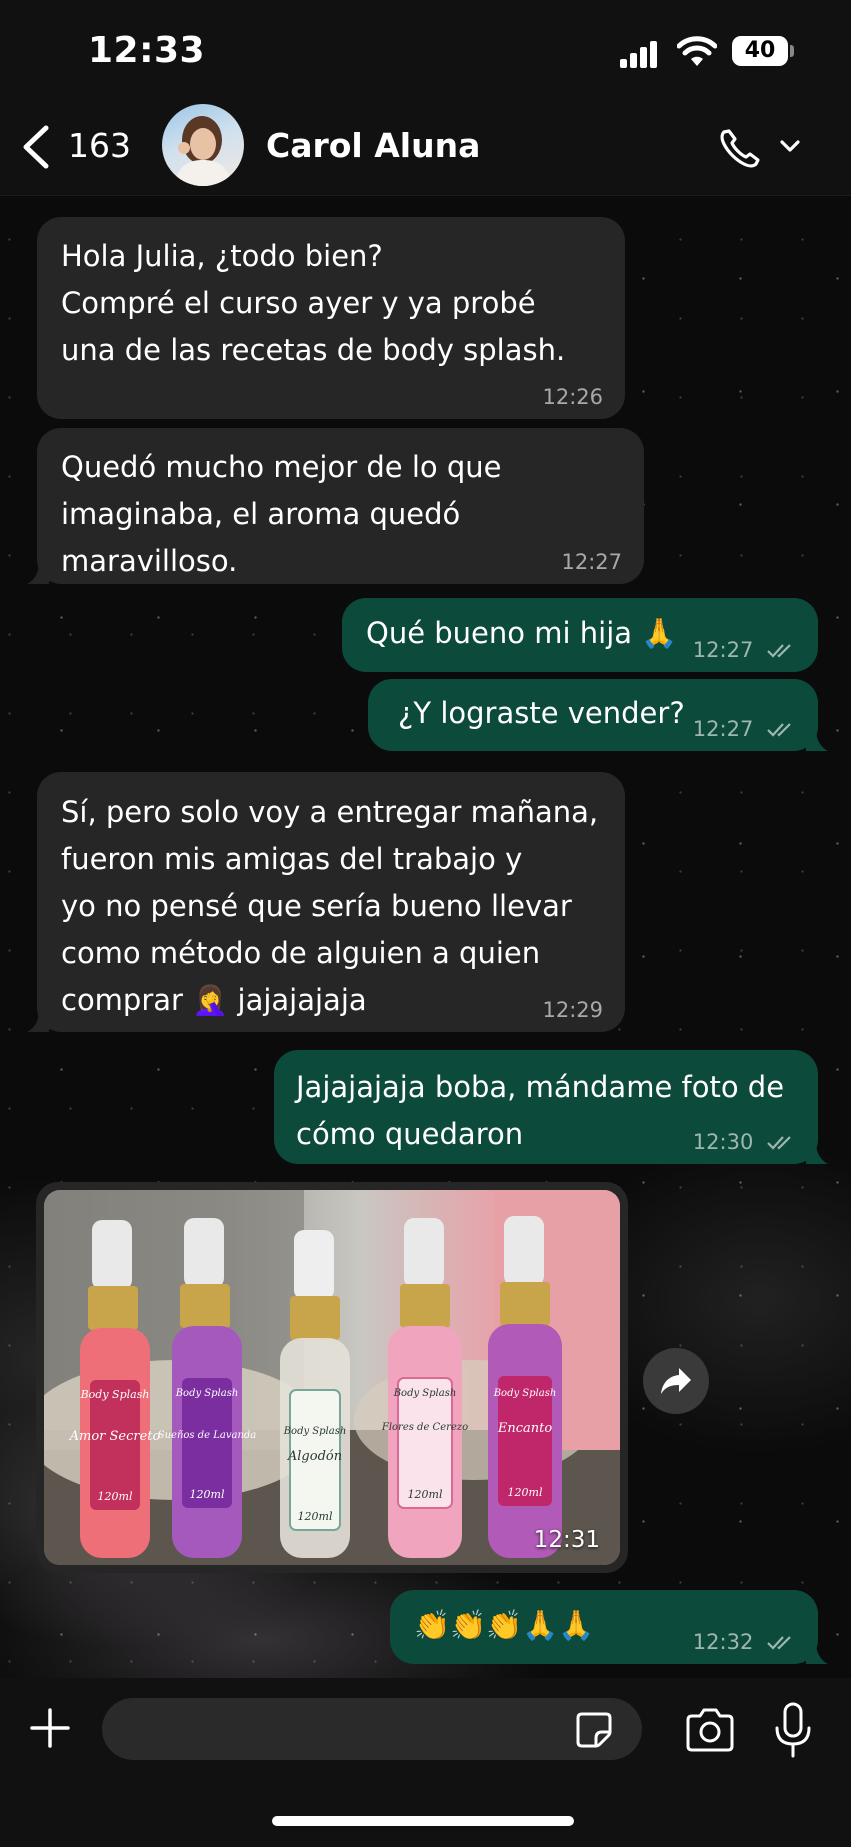 This screenshot has width=851, height=1847. What do you see at coordinates (572, 1010) in the screenshot?
I see `message-time: 12:29` at bounding box center [572, 1010].